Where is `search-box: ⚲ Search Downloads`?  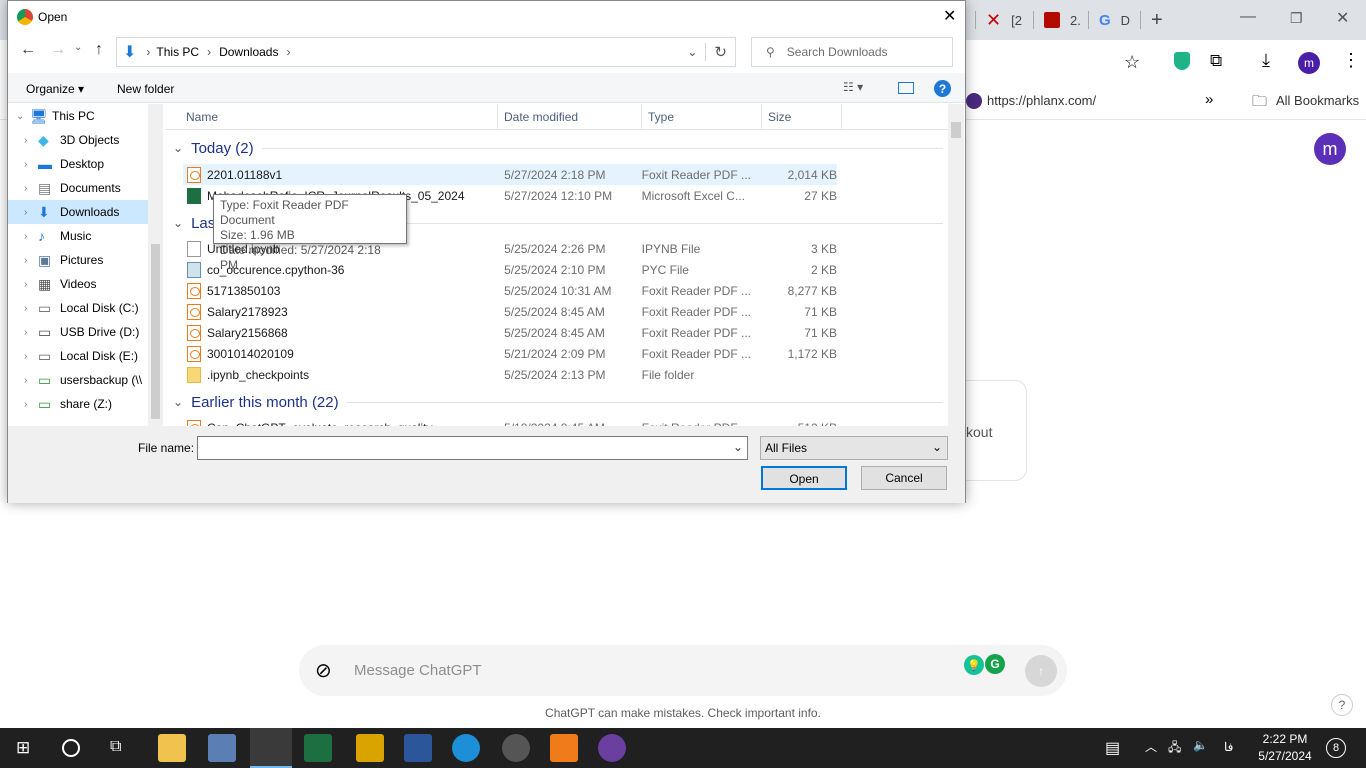 search-box: ⚲ Search Downloads is located at coordinates (852, 52).